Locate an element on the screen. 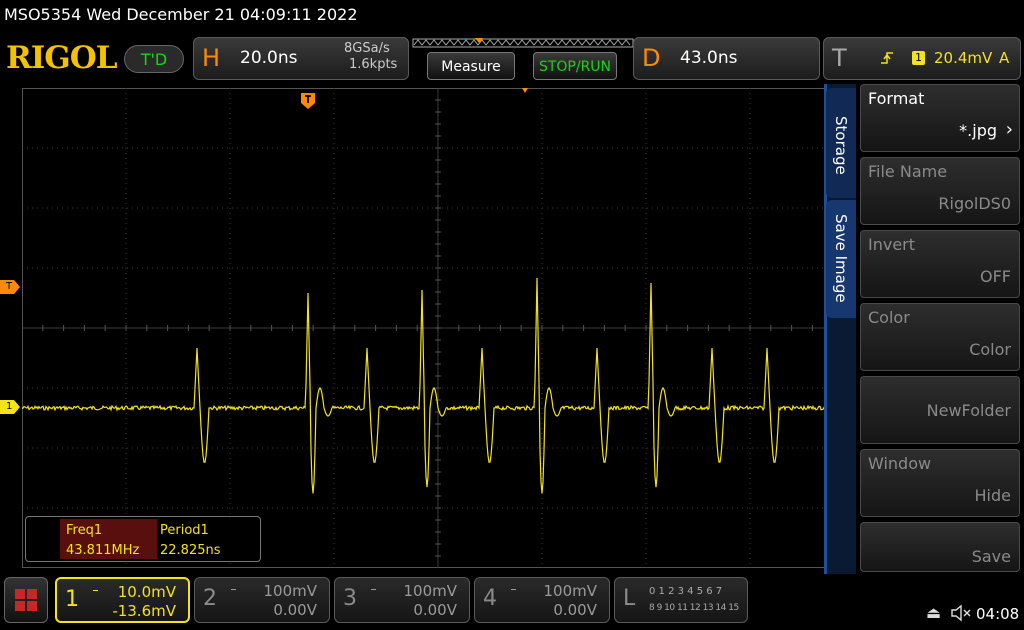 The height and width of the screenshot is (630, 1024). trigger-source-badge: 1 is located at coordinates (918, 58).